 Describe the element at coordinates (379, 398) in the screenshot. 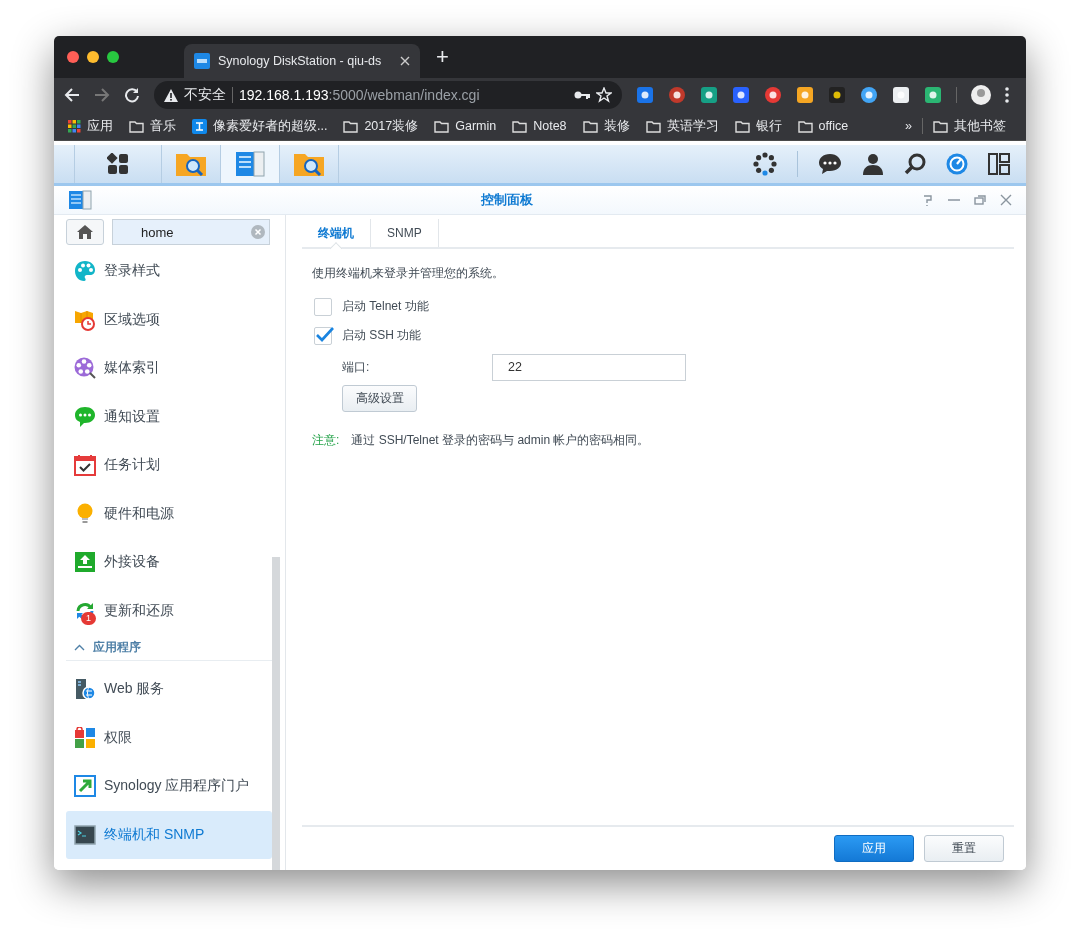

I see `advanced-settings-button: 高级设置` at that location.